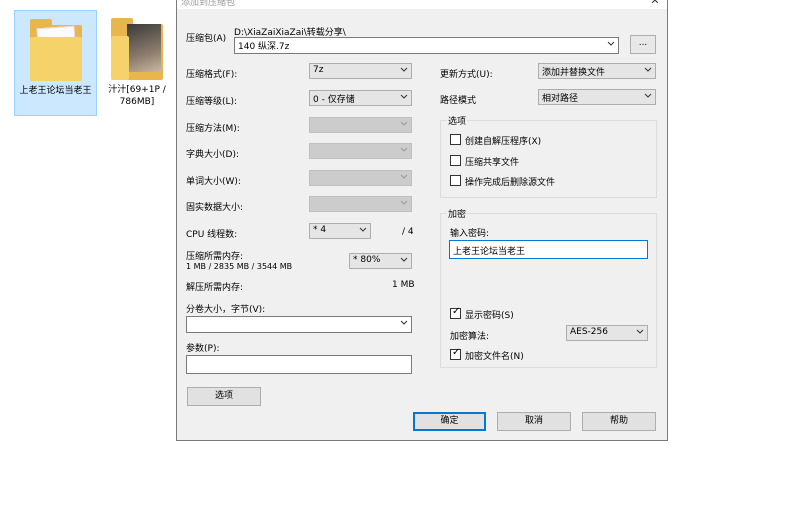  Describe the element at coordinates (264, 47) in the screenshot. I see `archive-name-value: 140 纵深.7z` at that location.